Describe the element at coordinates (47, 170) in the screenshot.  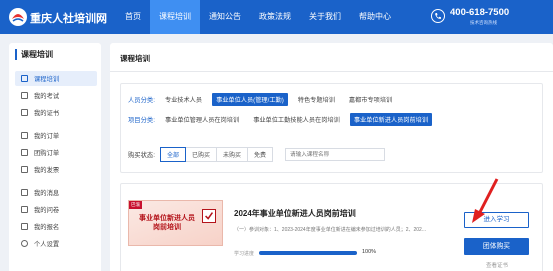
I see `sidebar-item-label: 我的发票` at that location.